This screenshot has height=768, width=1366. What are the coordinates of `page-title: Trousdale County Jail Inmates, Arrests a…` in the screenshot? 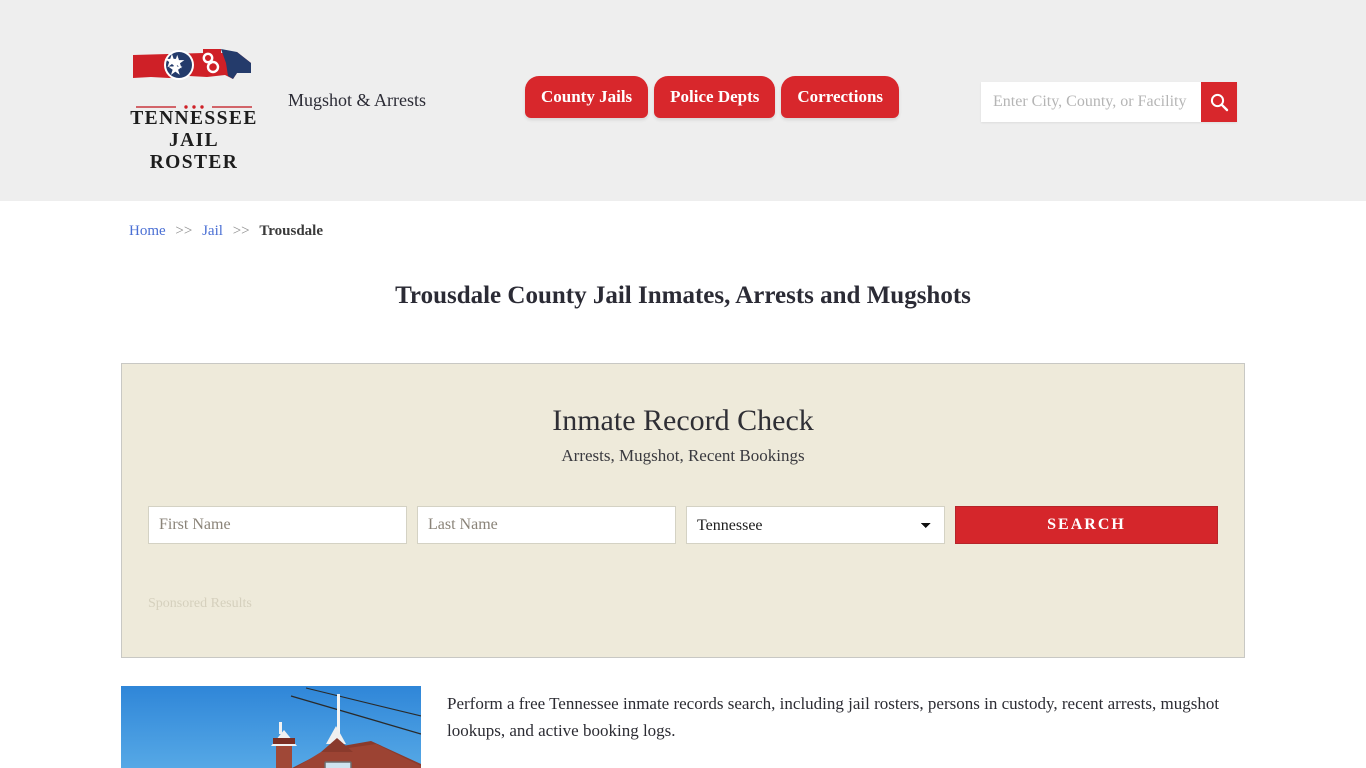 It's located at (683, 295).